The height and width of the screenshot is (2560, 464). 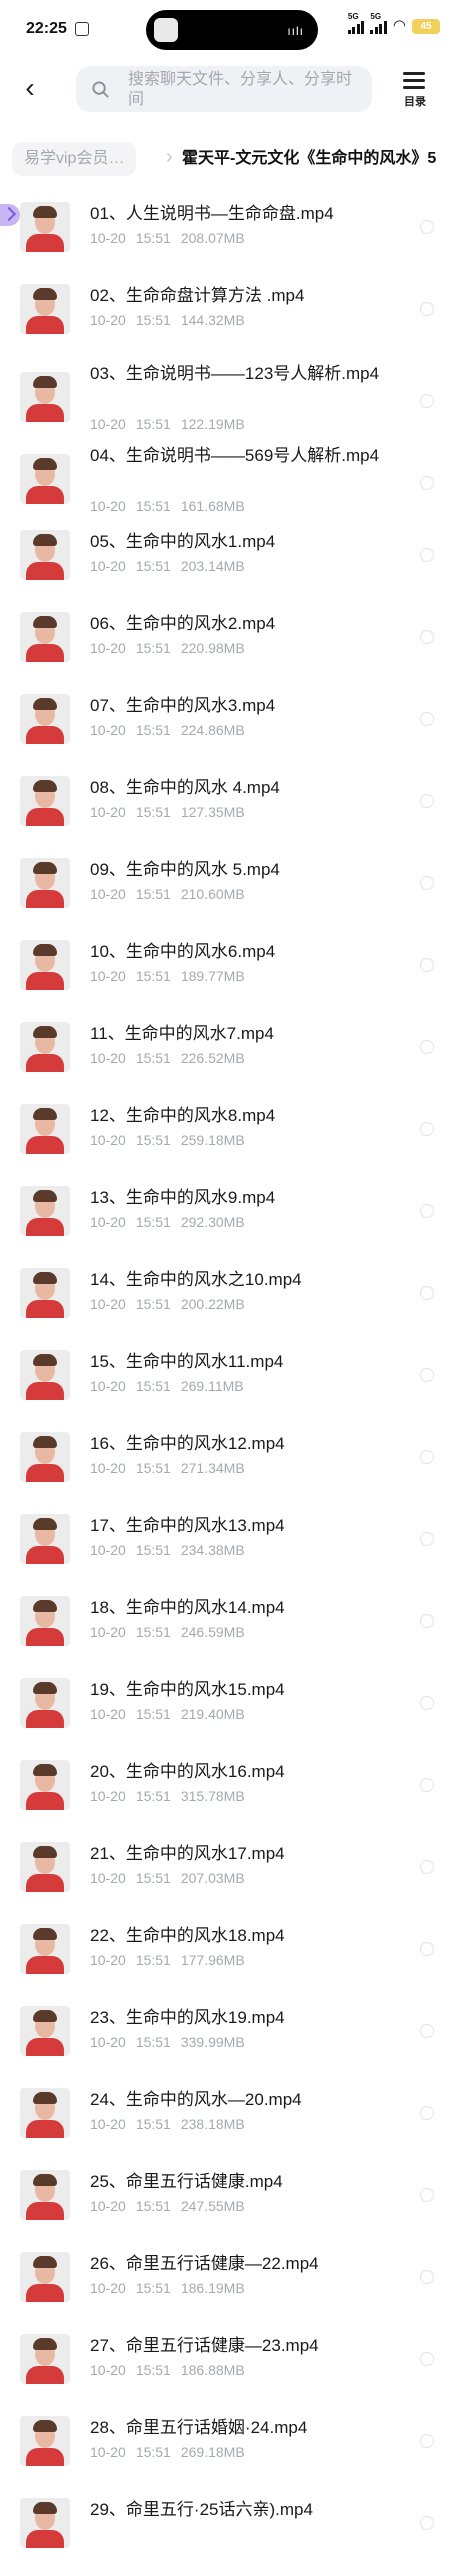 What do you see at coordinates (212, 2124) in the screenshot?
I see `file-size: 238.18MB` at bounding box center [212, 2124].